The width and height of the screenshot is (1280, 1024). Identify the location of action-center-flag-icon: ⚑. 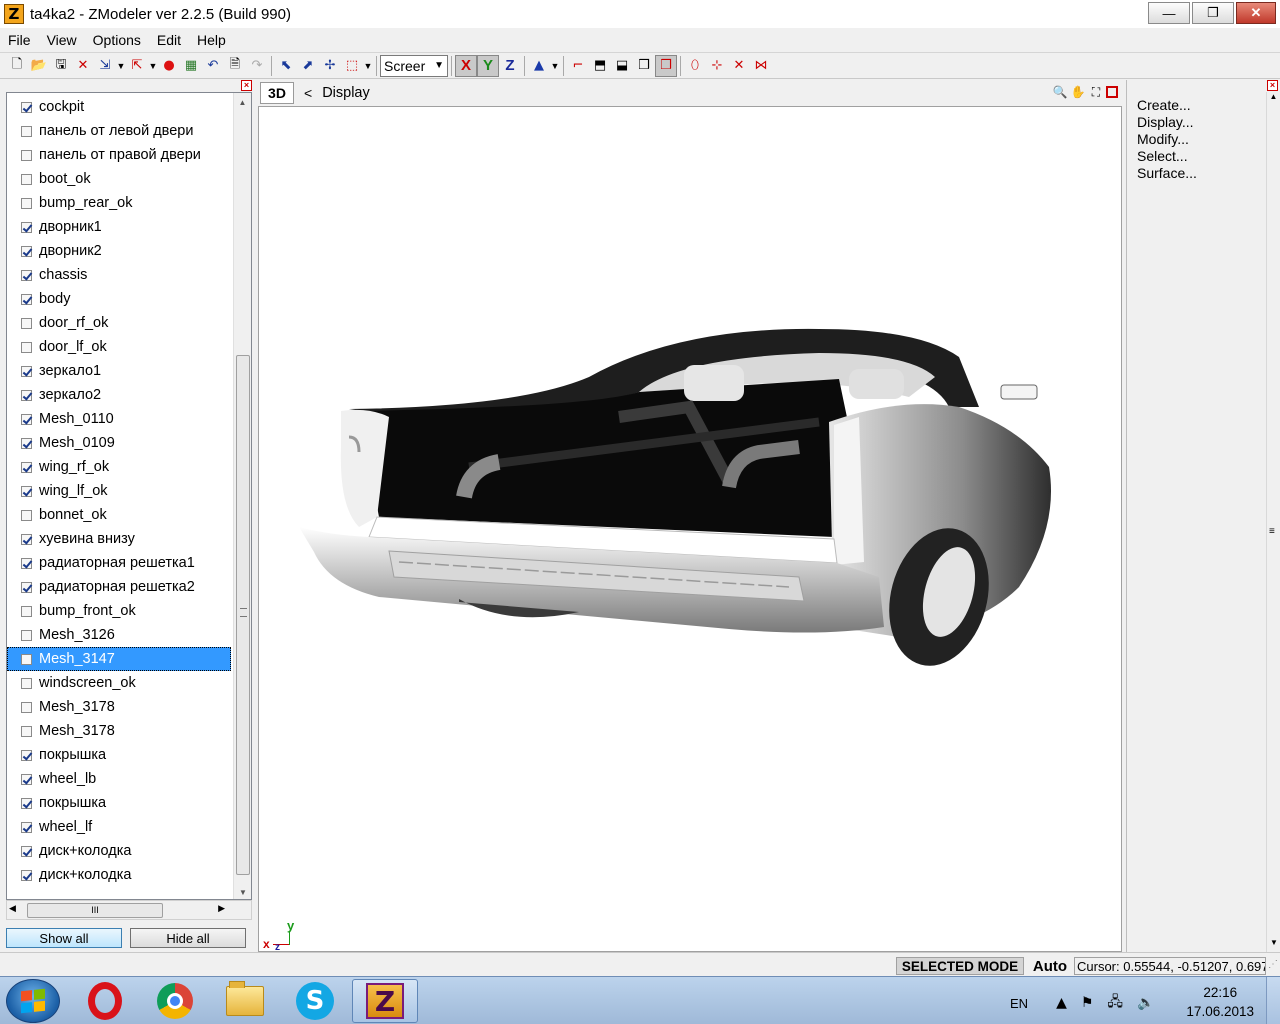
(1087, 1003).